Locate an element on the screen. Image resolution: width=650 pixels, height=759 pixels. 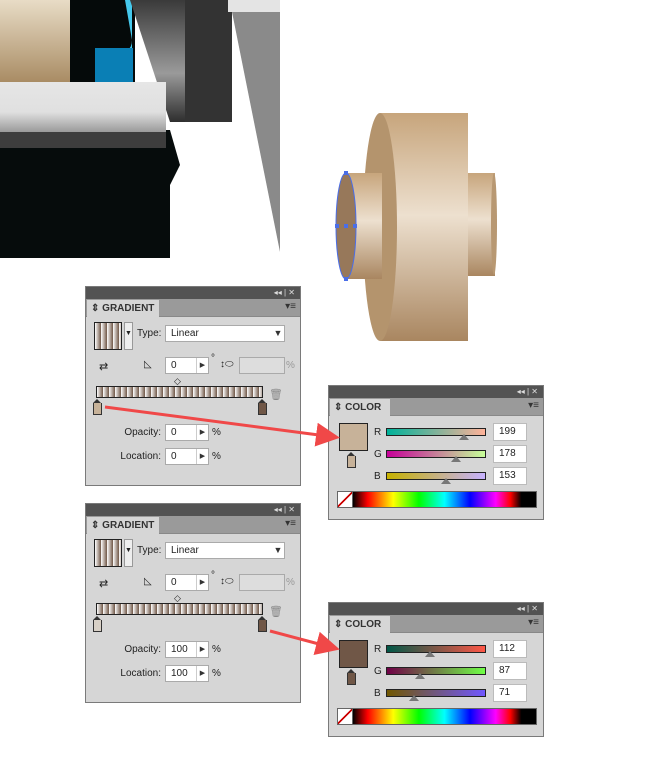
g-input: 87 is located at coordinates (510, 671).